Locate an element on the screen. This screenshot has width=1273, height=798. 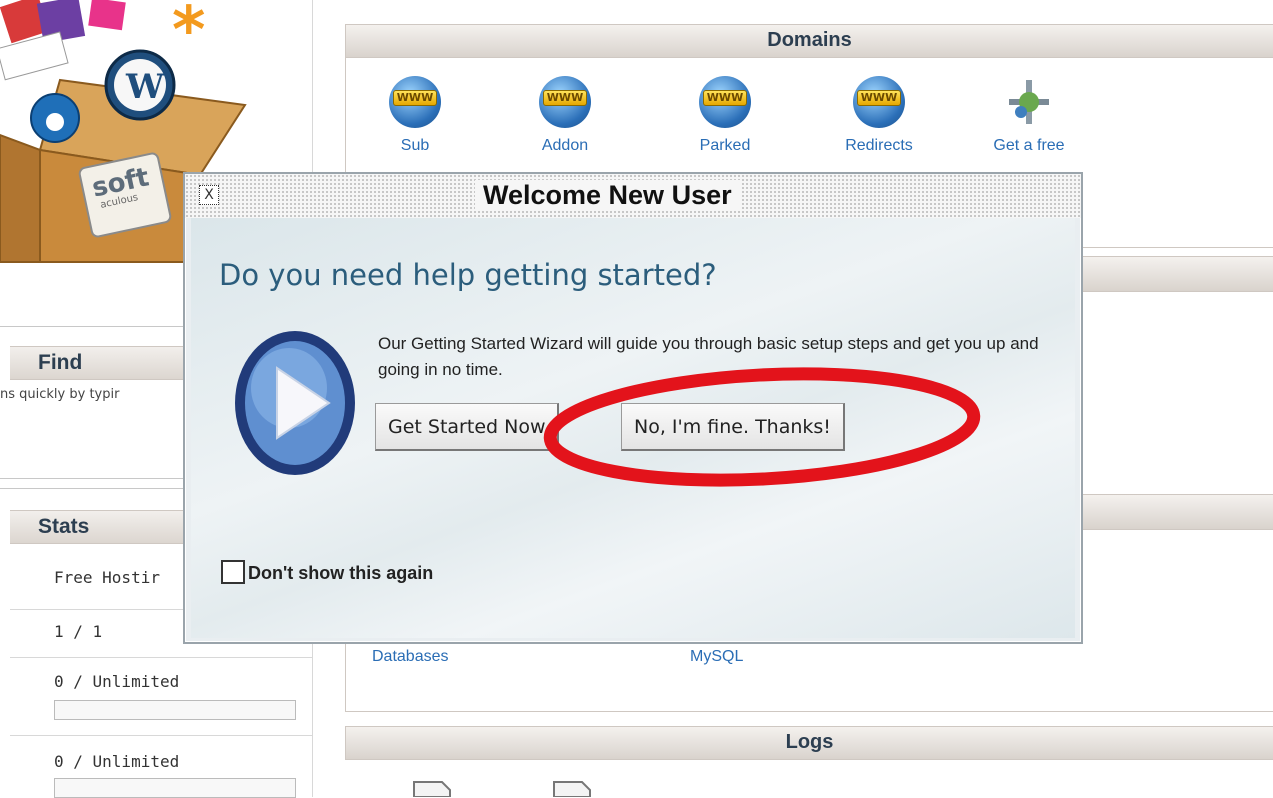
redirects-label: Redirects is located at coordinates (879, 145).